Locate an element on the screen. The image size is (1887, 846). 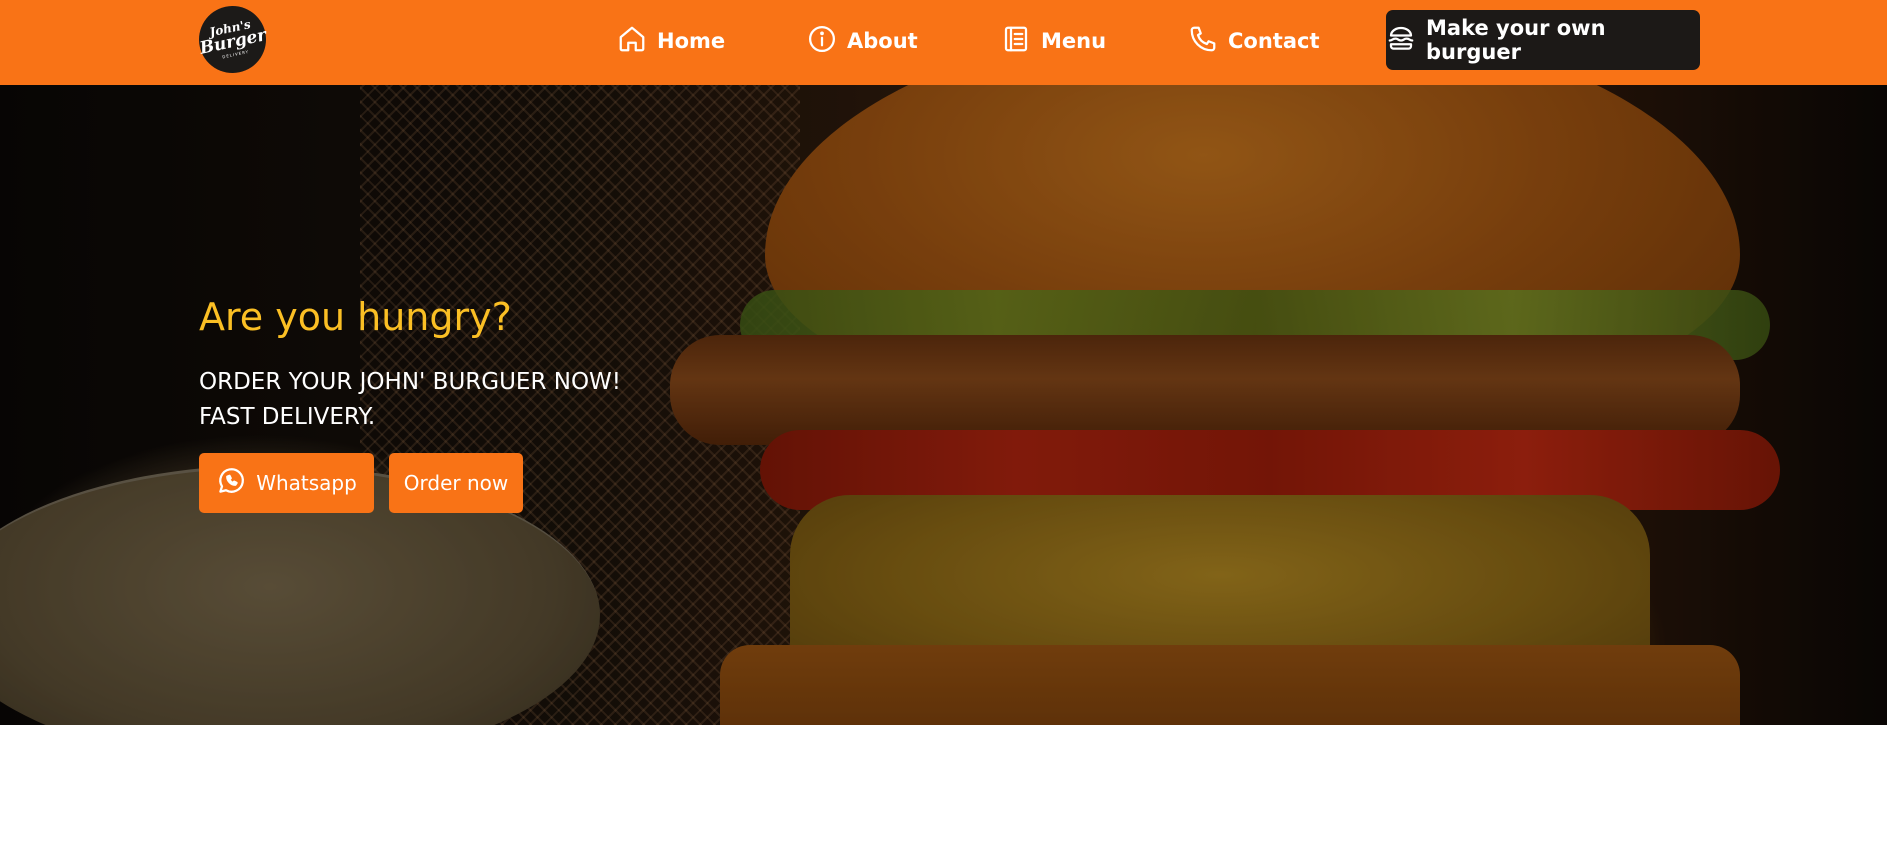
info-icon is located at coordinates (822, 41).